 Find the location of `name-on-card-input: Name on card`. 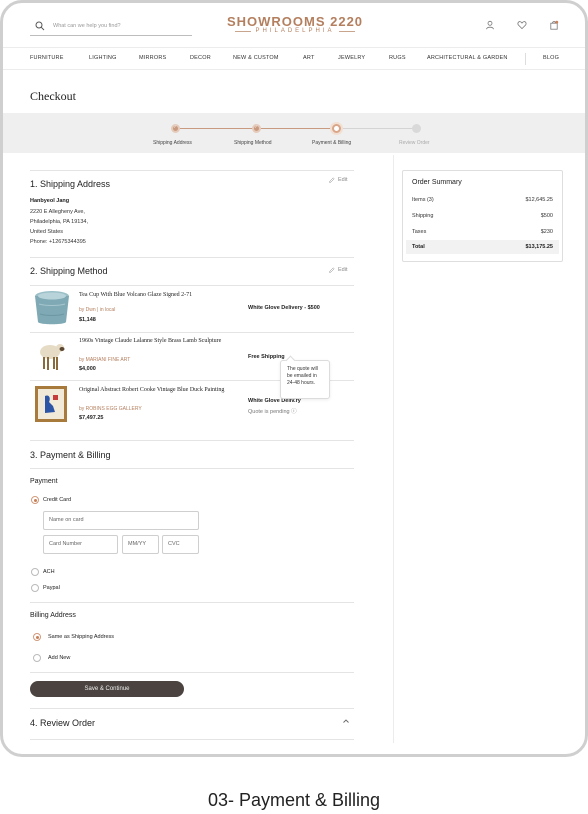

name-on-card-input: Name on card is located at coordinates (121, 520).